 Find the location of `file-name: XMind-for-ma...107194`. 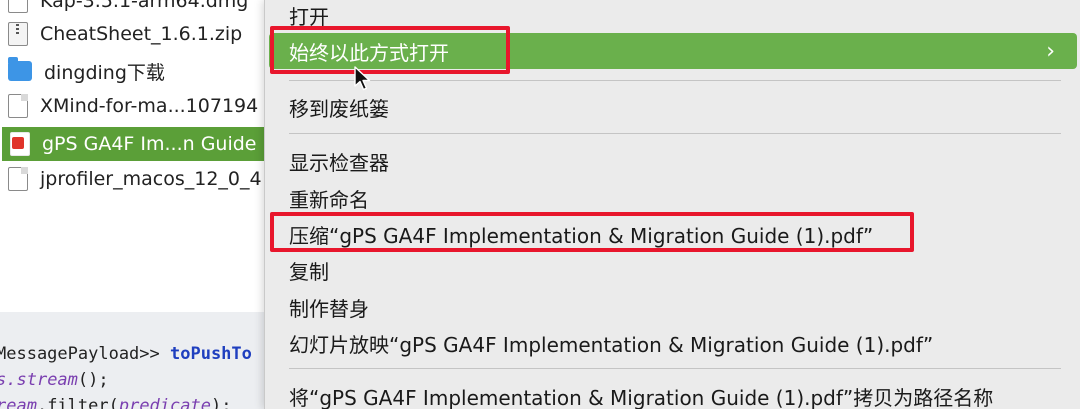

file-name: XMind-for-ma...107194 is located at coordinates (149, 106).